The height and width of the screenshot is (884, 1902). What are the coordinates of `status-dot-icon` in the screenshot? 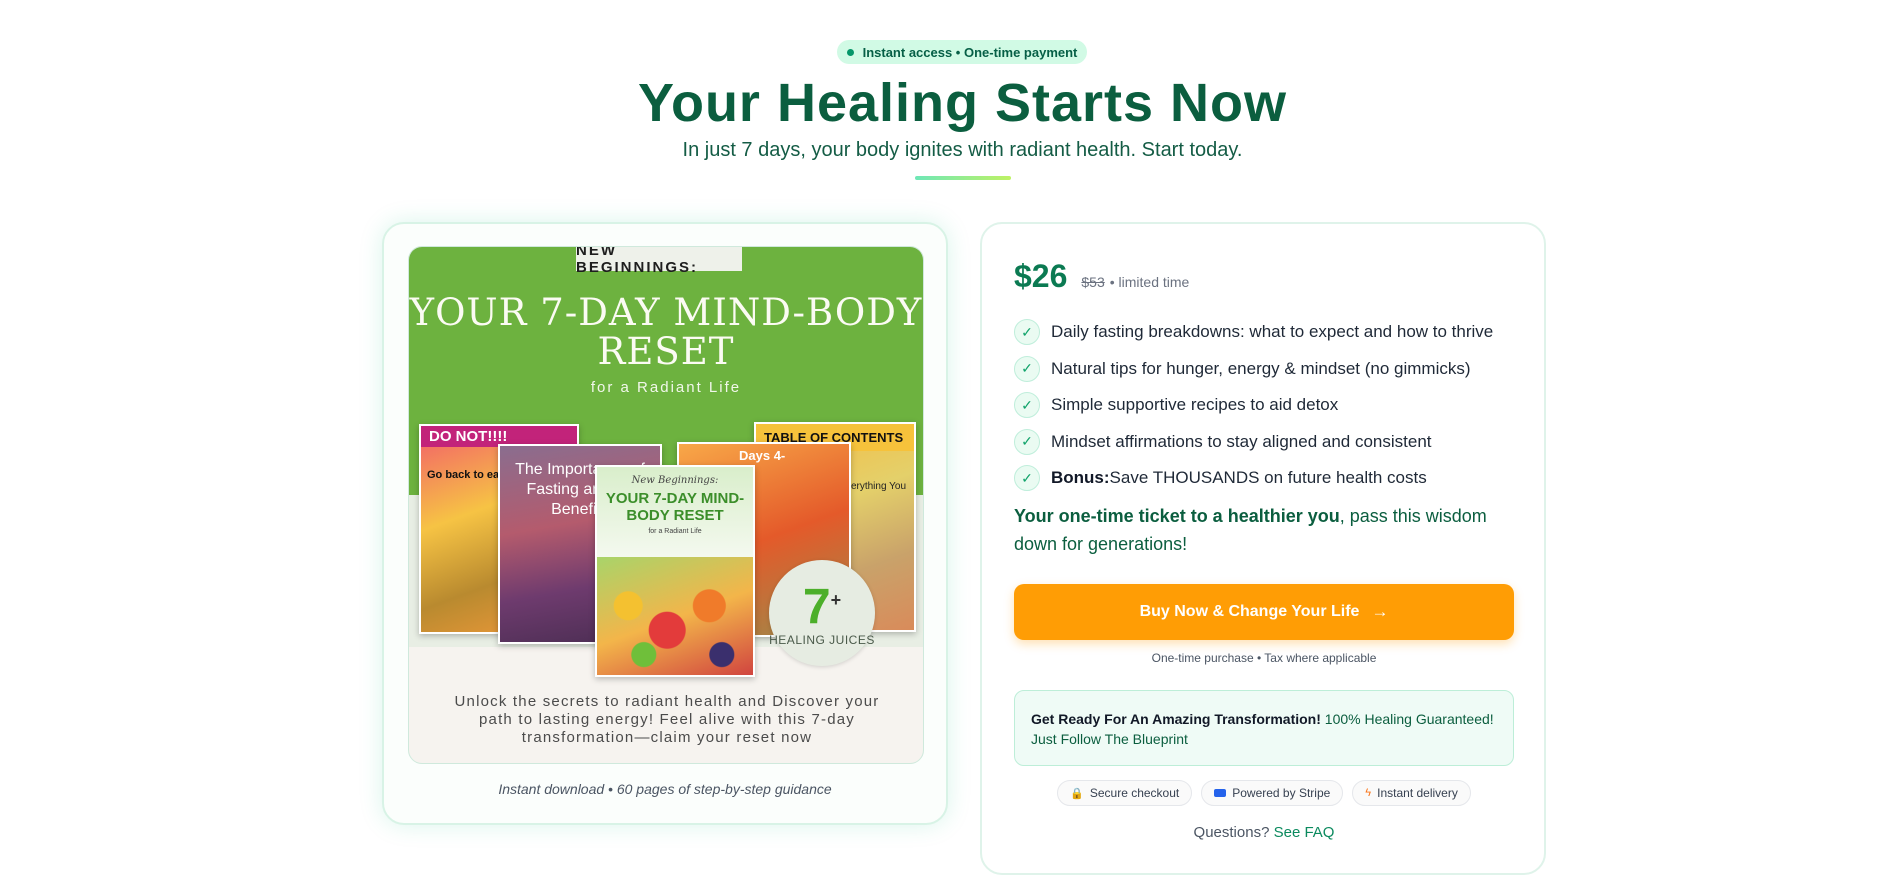 It's located at (850, 52).